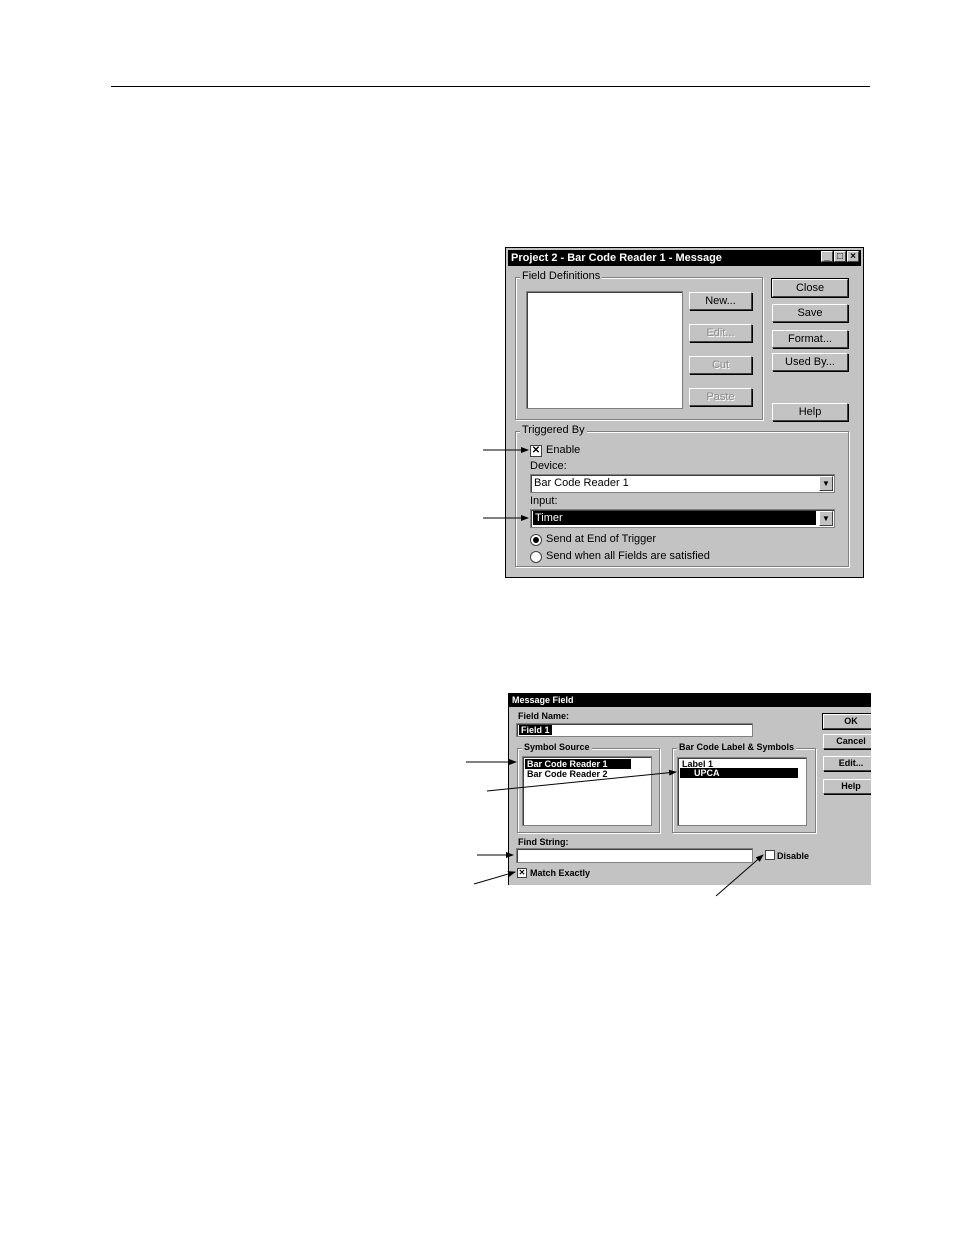 The height and width of the screenshot is (1235, 954). Describe the element at coordinates (581, 780) in the screenshot. I see `upca-callout-arrow` at that location.